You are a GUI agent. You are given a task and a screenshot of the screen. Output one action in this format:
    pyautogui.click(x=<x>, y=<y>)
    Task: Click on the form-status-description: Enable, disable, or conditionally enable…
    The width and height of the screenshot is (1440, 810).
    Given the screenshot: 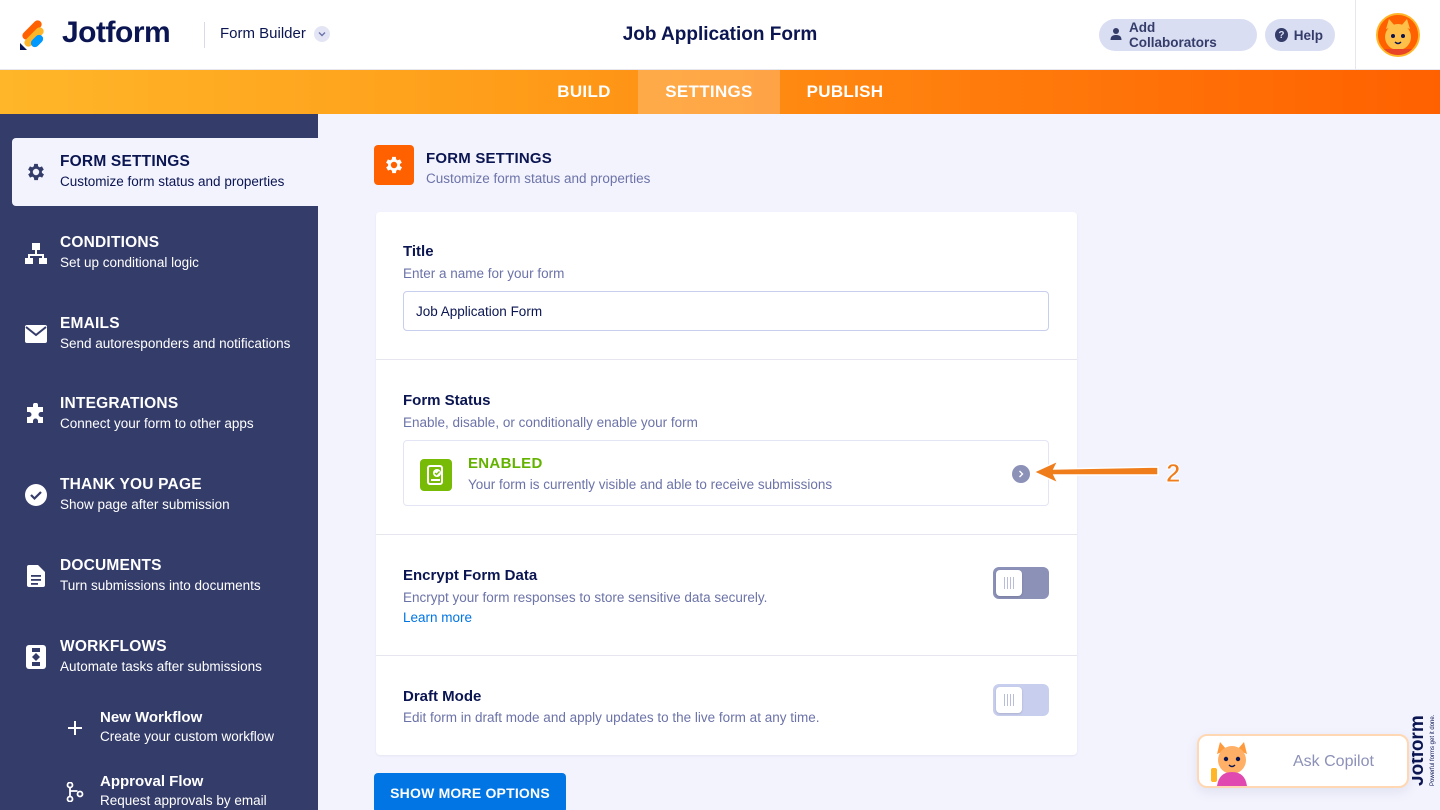 What is the action you would take?
    pyautogui.click(x=550, y=422)
    